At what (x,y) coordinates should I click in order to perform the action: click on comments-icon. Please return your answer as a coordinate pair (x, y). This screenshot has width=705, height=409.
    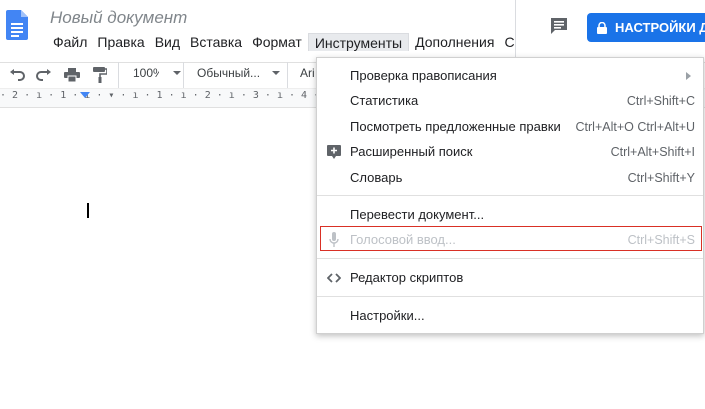
    Looking at the image, I should click on (559, 26).